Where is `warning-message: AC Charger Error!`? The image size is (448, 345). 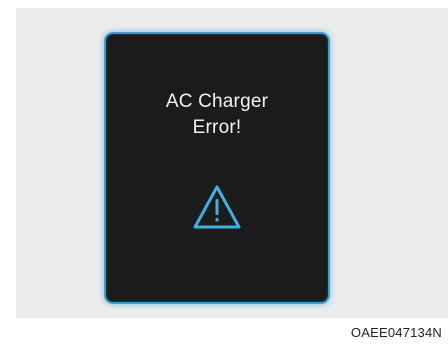
warning-message: AC Charger Error! is located at coordinates (217, 115).